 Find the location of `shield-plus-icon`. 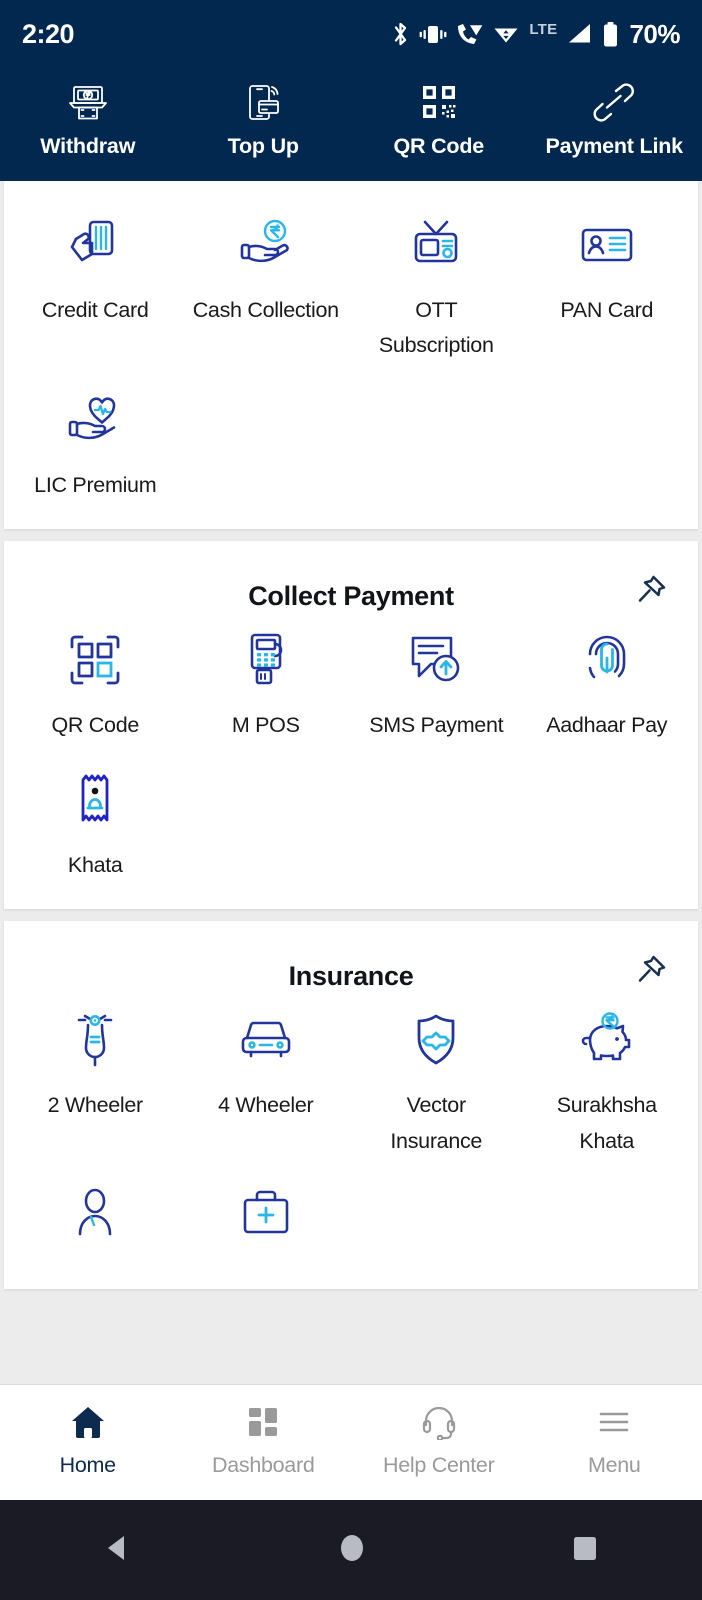

shield-plus-icon is located at coordinates (436, 1040).